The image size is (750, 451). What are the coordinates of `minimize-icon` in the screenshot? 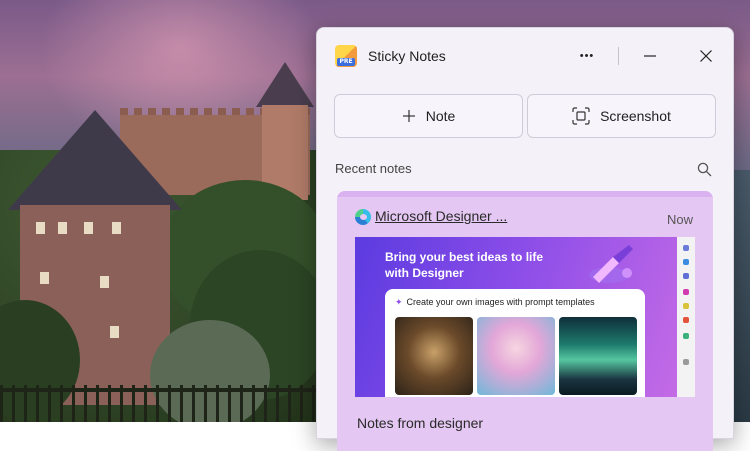 It's located at (650, 56).